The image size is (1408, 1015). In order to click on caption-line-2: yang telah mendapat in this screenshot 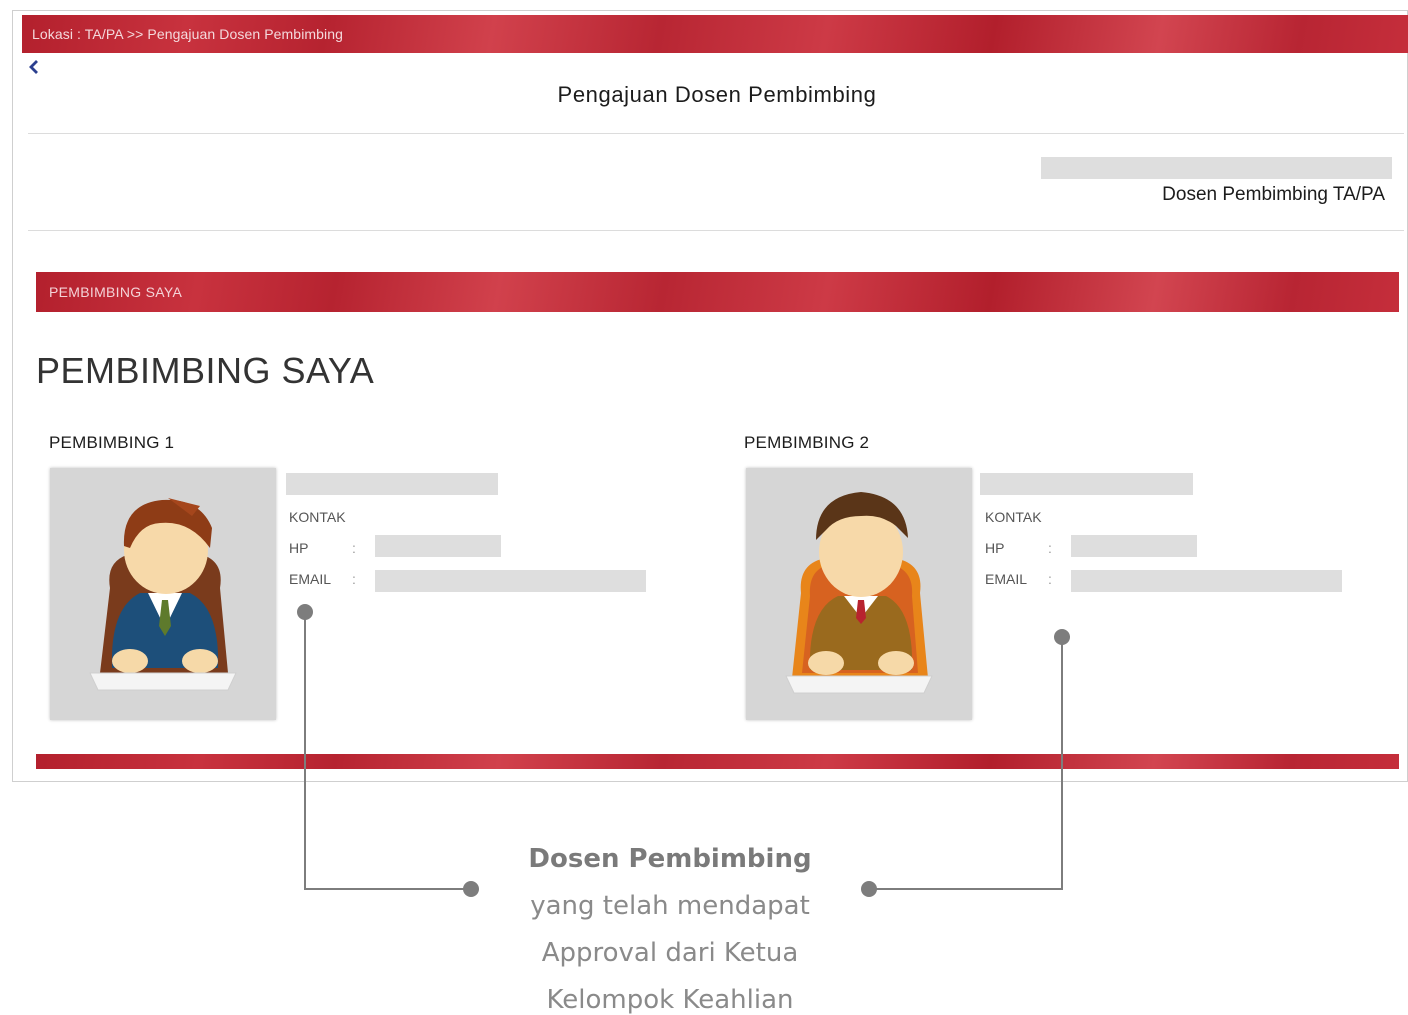, I will do `click(670, 906)`.